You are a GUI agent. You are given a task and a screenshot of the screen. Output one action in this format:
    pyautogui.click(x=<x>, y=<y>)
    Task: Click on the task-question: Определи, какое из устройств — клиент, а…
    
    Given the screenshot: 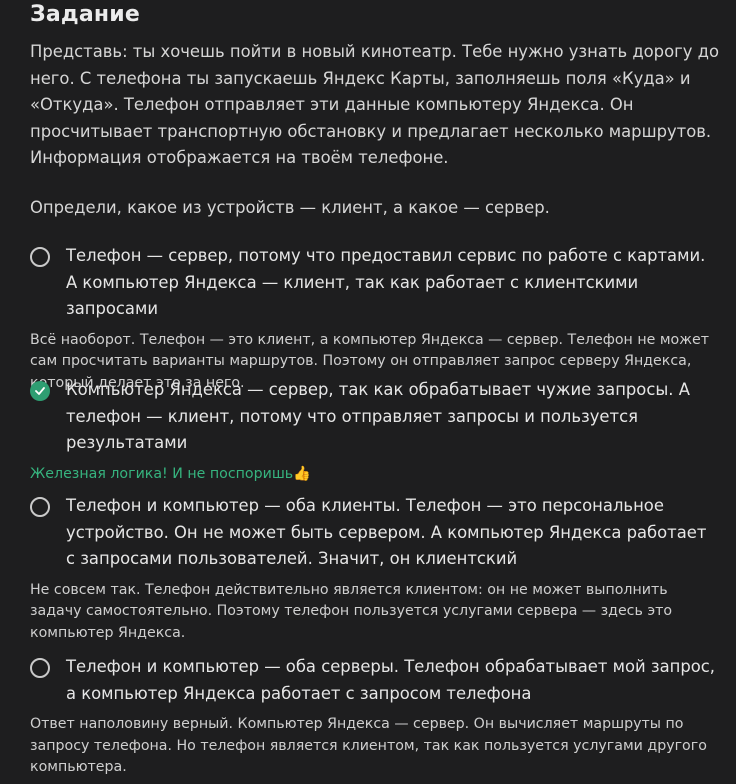 What is the action you would take?
    pyautogui.click(x=290, y=207)
    